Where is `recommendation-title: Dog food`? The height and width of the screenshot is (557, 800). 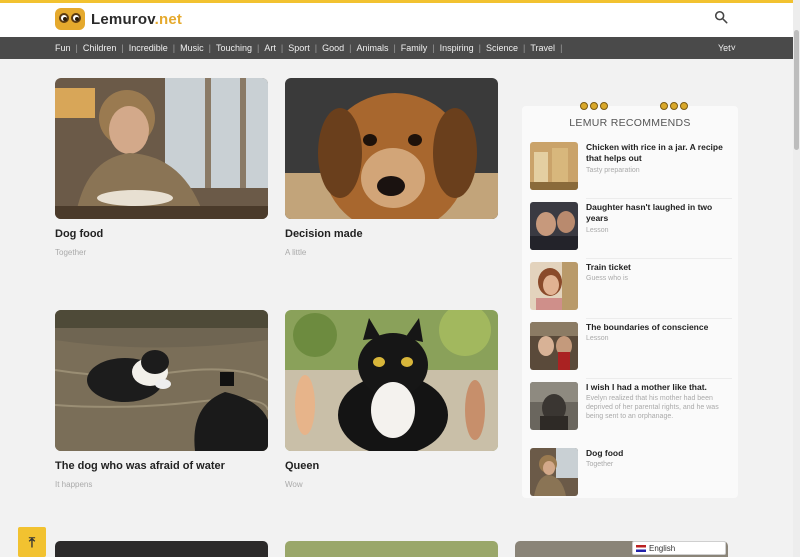
recommendation-title: Dog food is located at coordinates (659, 453).